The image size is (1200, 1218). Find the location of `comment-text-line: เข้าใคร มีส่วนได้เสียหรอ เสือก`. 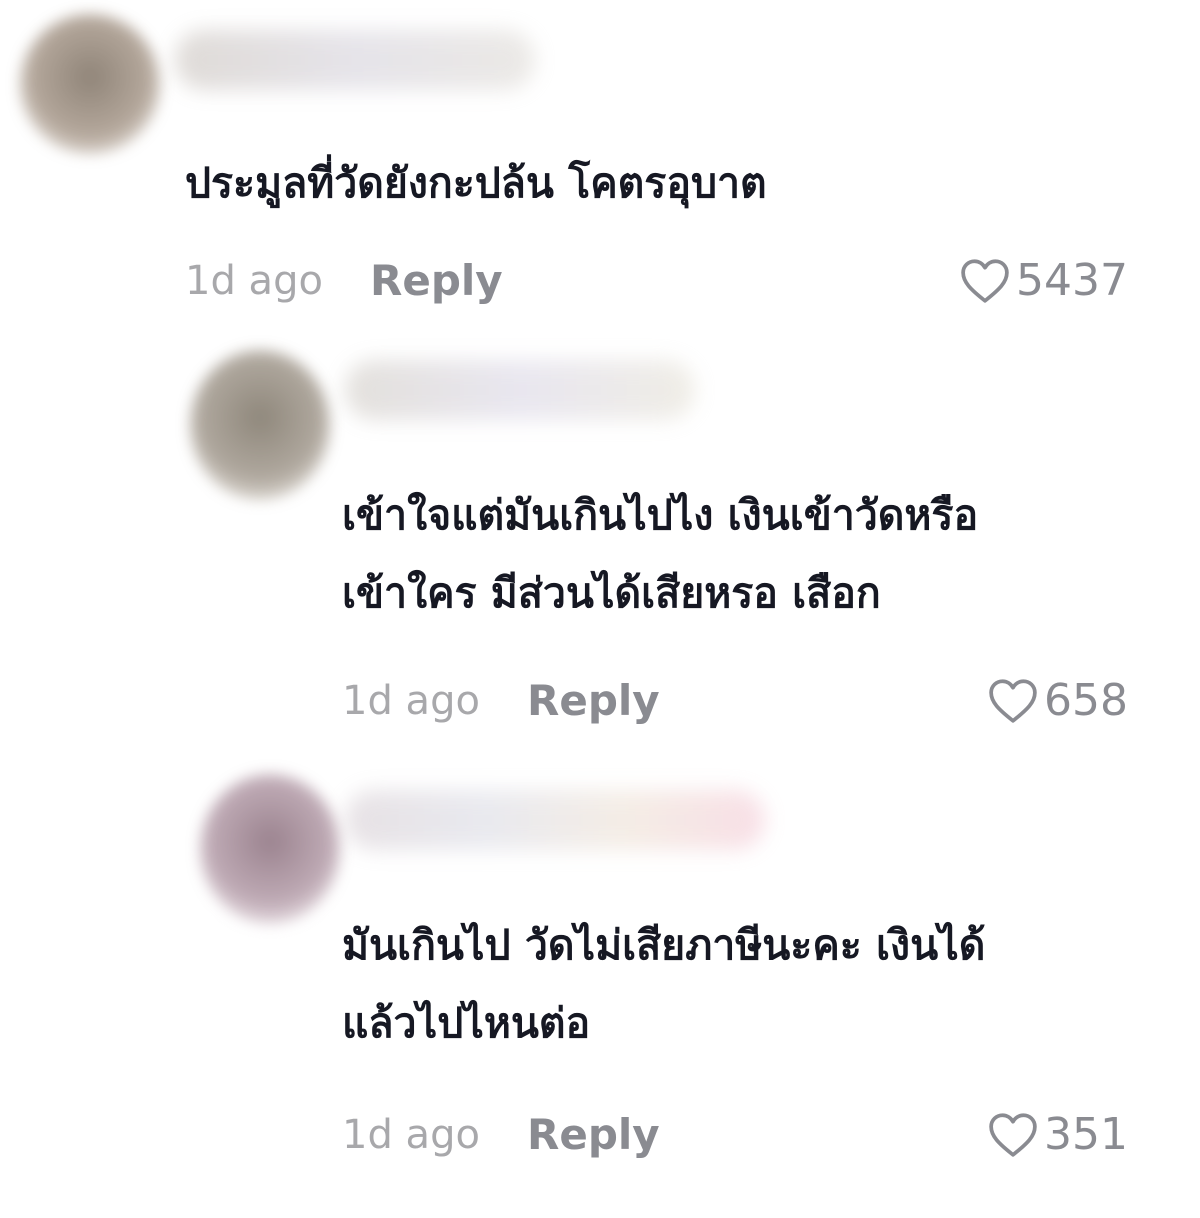

comment-text-line: เข้าใคร มีส่วนได้เสียหรอ เสือก is located at coordinates (611, 593).